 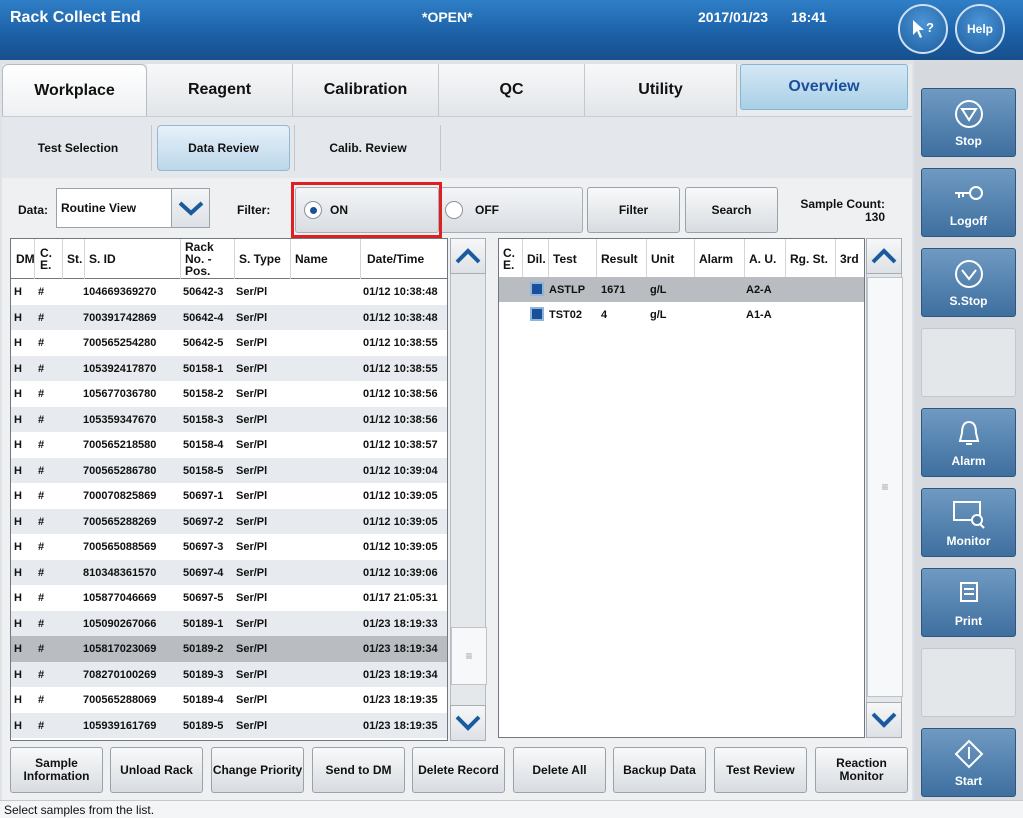 What do you see at coordinates (659, 770) in the screenshot?
I see `backup-data-button: Backup Data` at bounding box center [659, 770].